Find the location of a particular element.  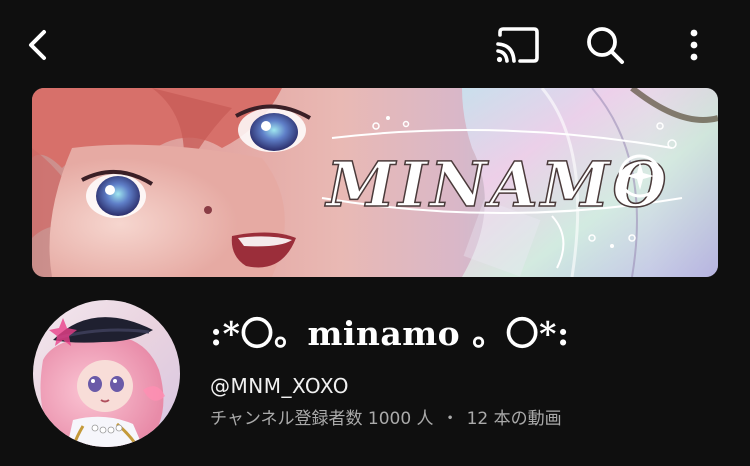

cast-icon is located at coordinates (517, 45).